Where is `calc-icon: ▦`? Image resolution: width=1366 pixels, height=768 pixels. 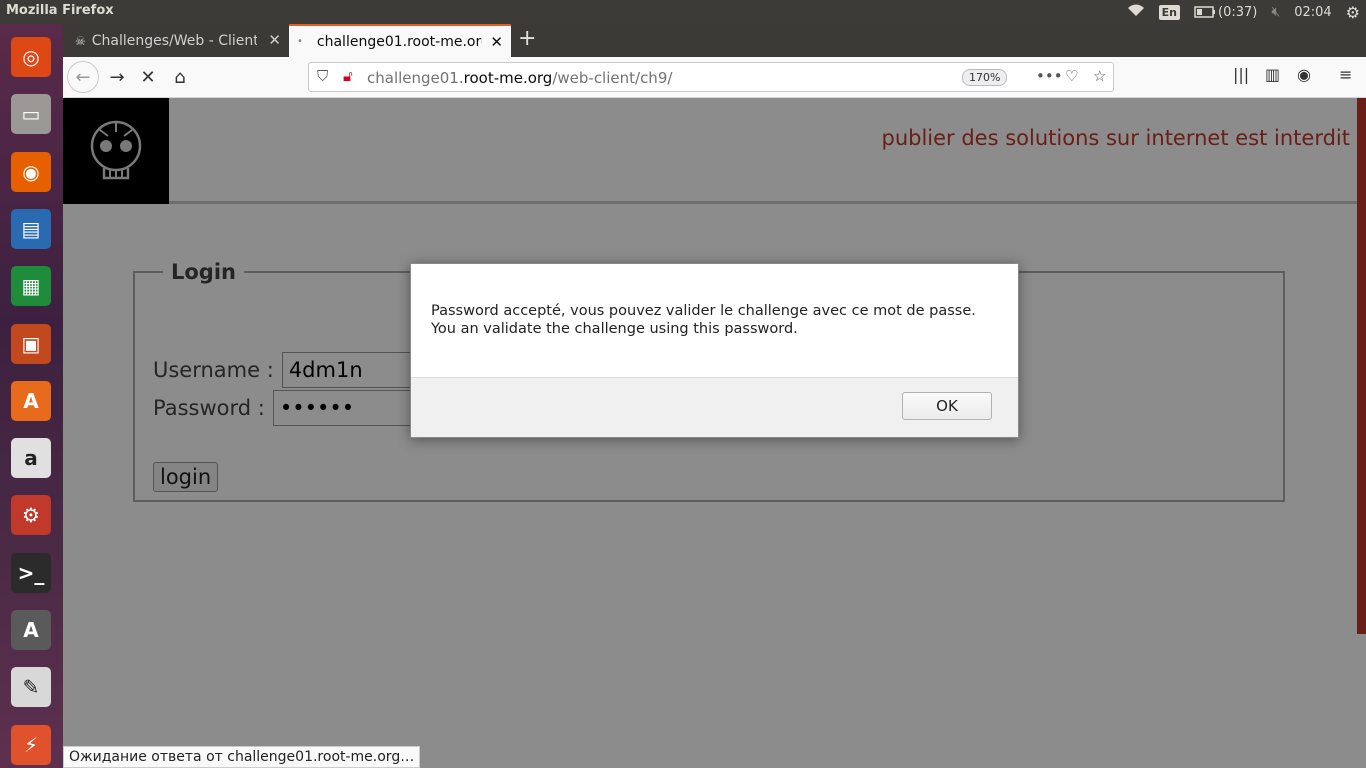
calc-icon: ▦ is located at coordinates (31, 286).